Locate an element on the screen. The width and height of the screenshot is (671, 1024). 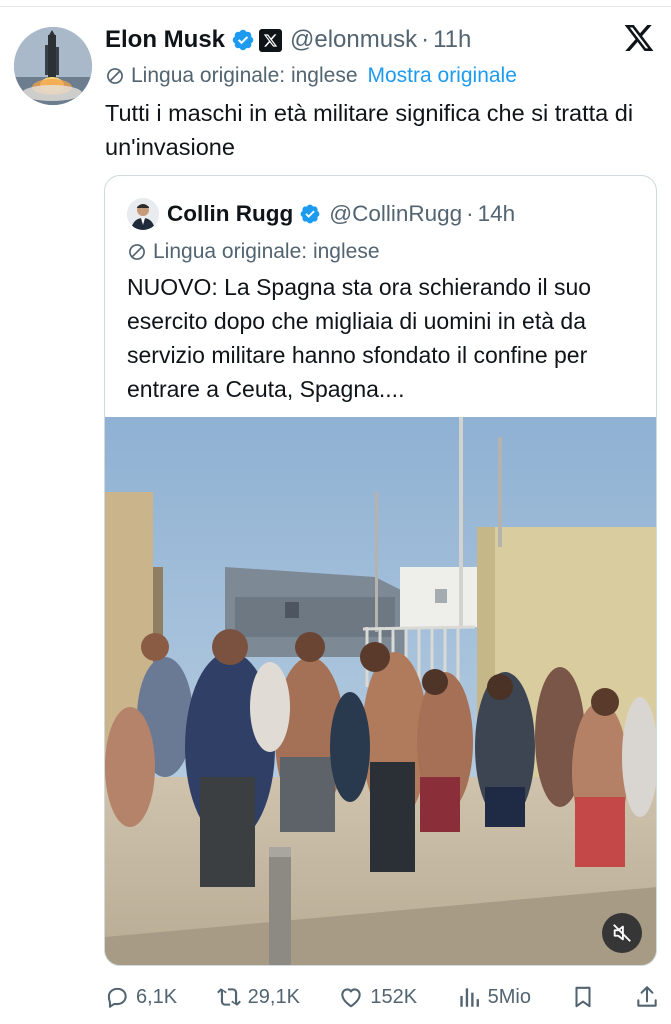
share-icon is located at coordinates (647, 996).